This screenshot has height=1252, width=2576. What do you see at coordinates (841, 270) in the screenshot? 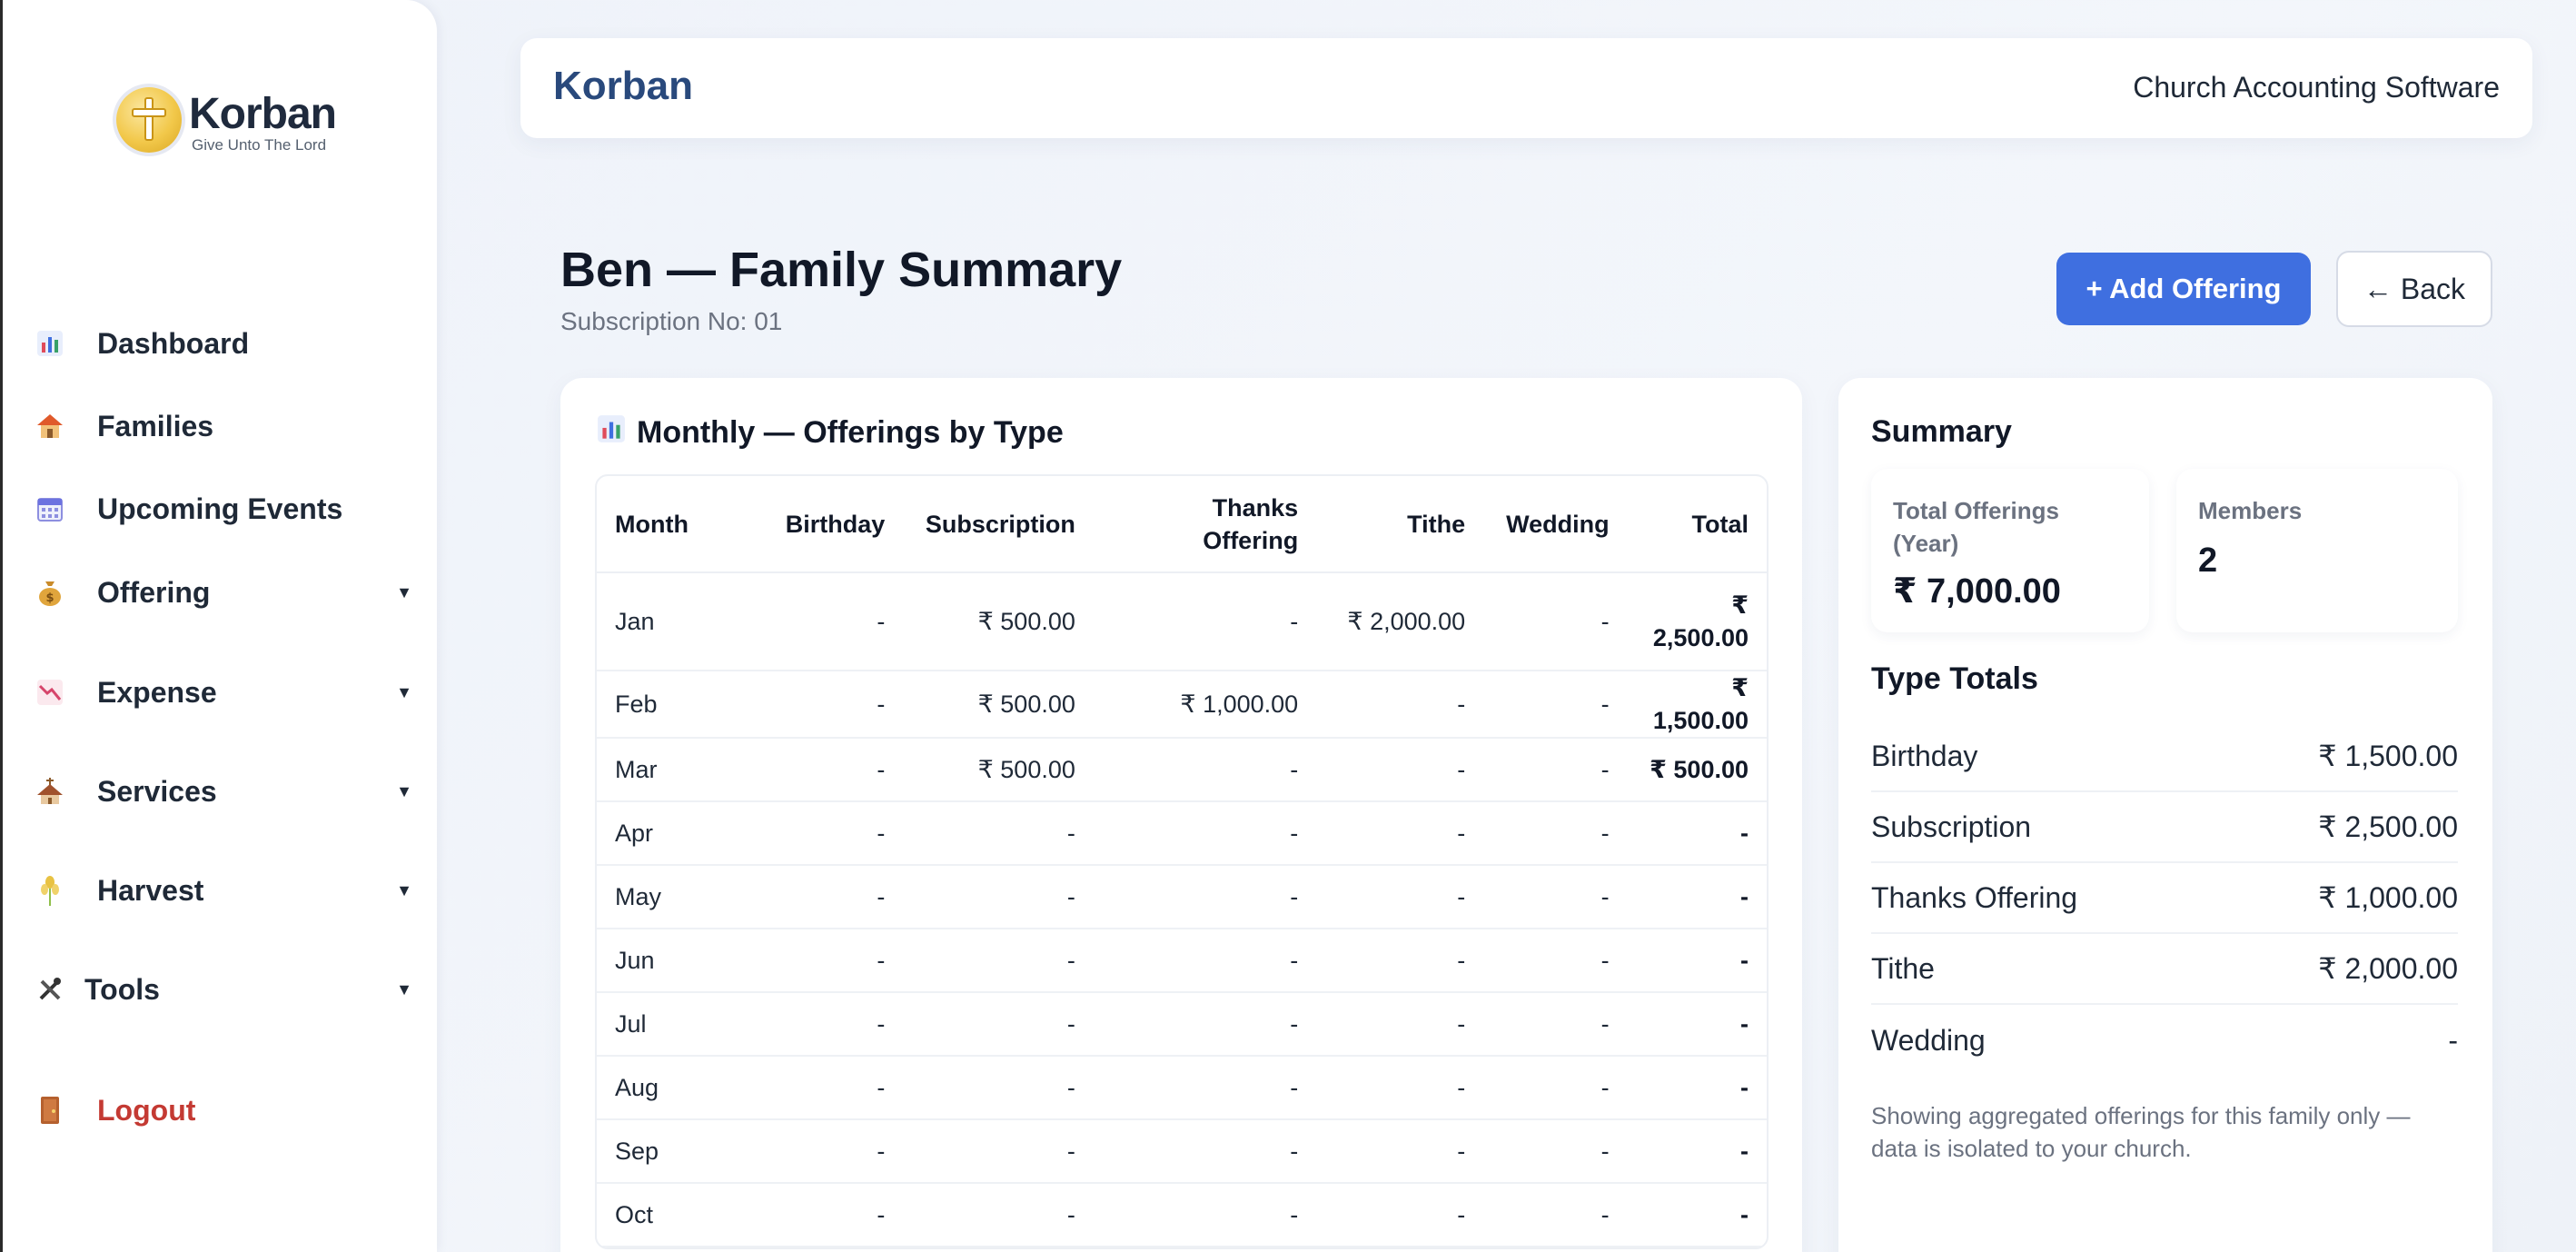
I see `page-title: Ben — Family Summary` at bounding box center [841, 270].